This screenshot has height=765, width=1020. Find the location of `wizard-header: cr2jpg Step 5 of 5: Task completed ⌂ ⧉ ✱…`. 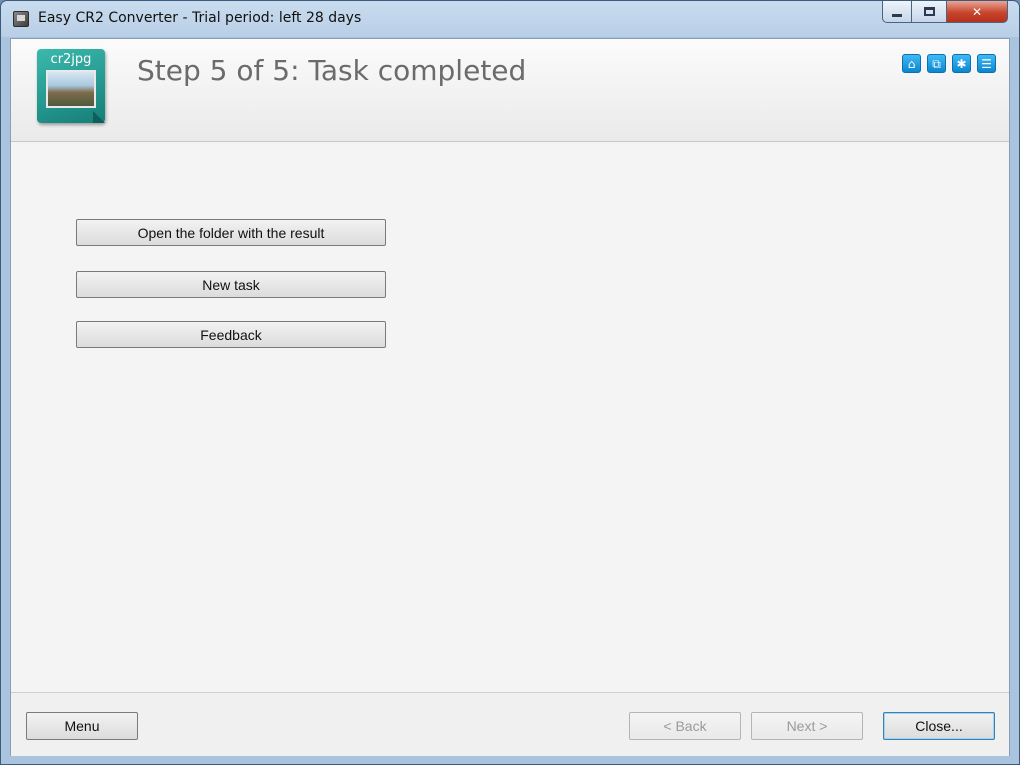

wizard-header: cr2jpg Step 5 of 5: Task completed ⌂ ⧉ ✱… is located at coordinates (510, 90).